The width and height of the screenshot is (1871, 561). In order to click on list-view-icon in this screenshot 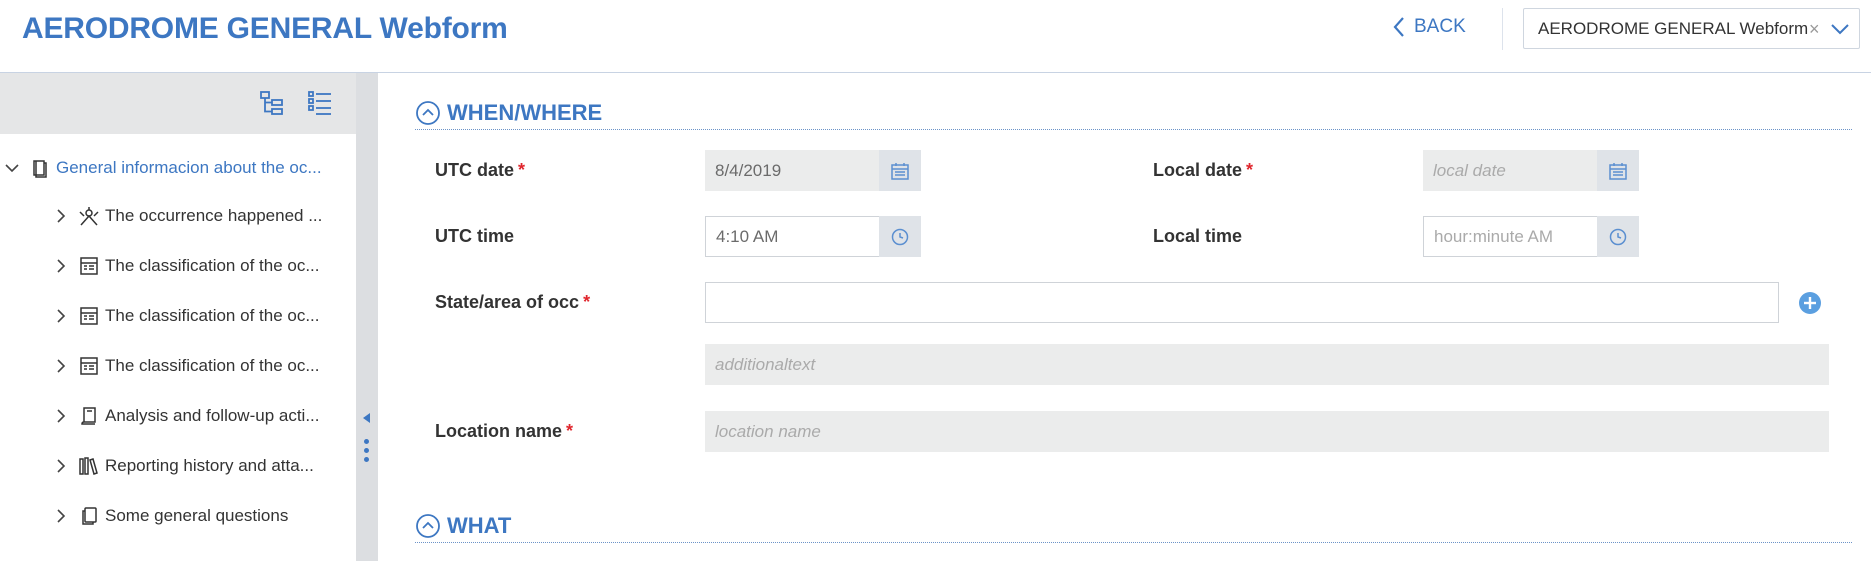, I will do `click(320, 103)`.